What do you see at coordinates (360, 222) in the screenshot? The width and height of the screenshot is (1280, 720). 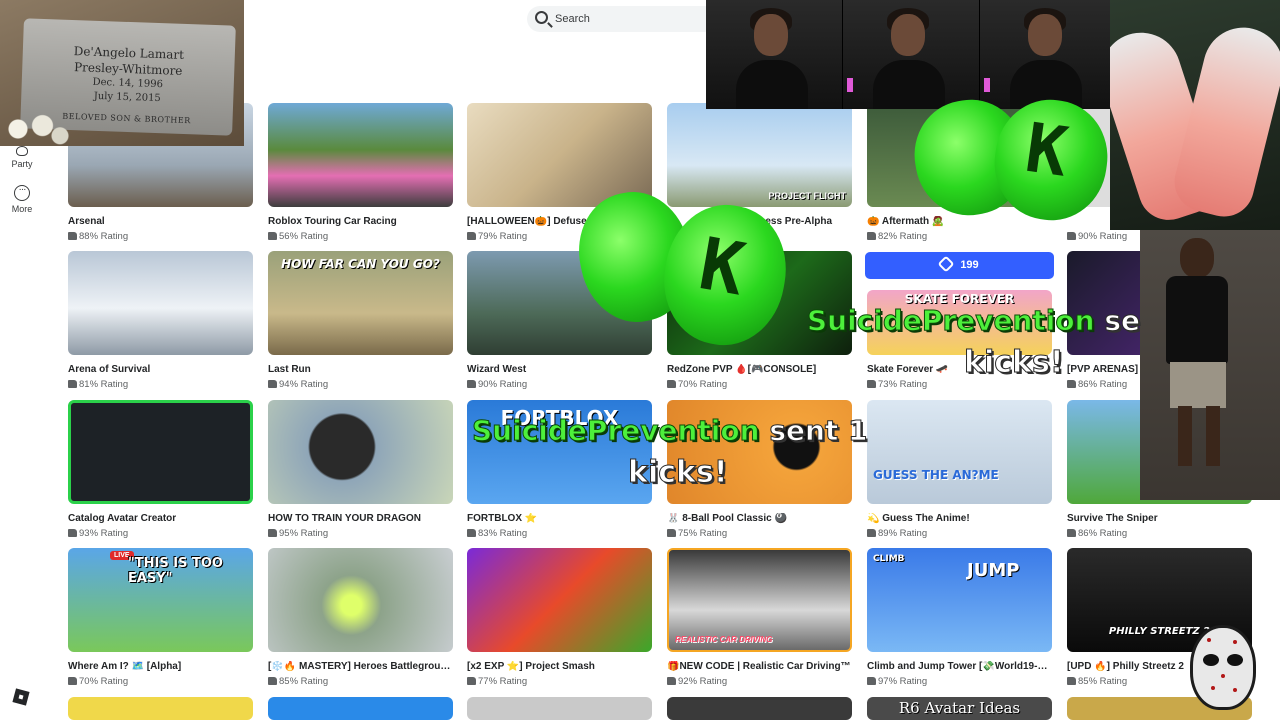 I see `game-title: Roblox Touring Car Racing` at bounding box center [360, 222].